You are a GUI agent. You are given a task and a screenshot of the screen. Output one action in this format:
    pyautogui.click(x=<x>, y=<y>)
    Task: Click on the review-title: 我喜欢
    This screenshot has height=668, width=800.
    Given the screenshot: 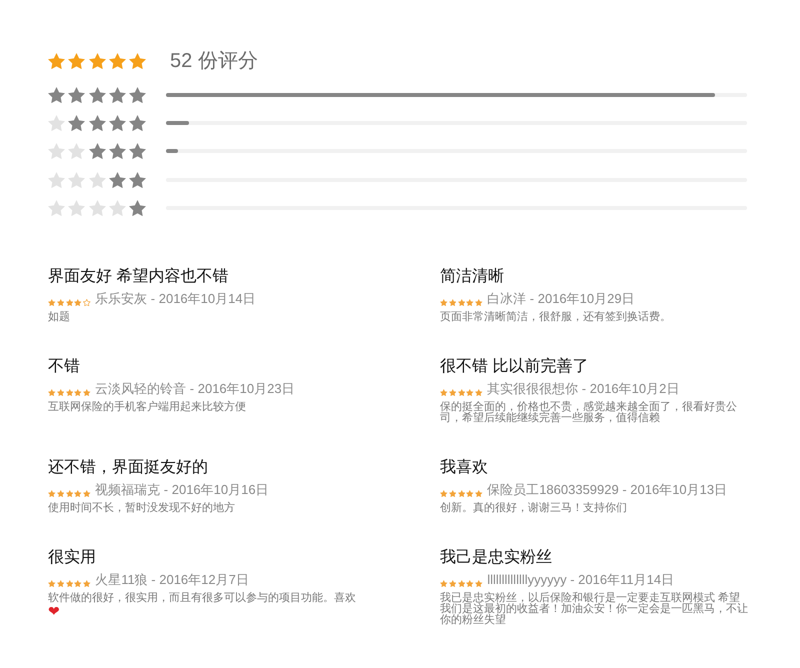 What is the action you would take?
    pyautogui.click(x=464, y=468)
    